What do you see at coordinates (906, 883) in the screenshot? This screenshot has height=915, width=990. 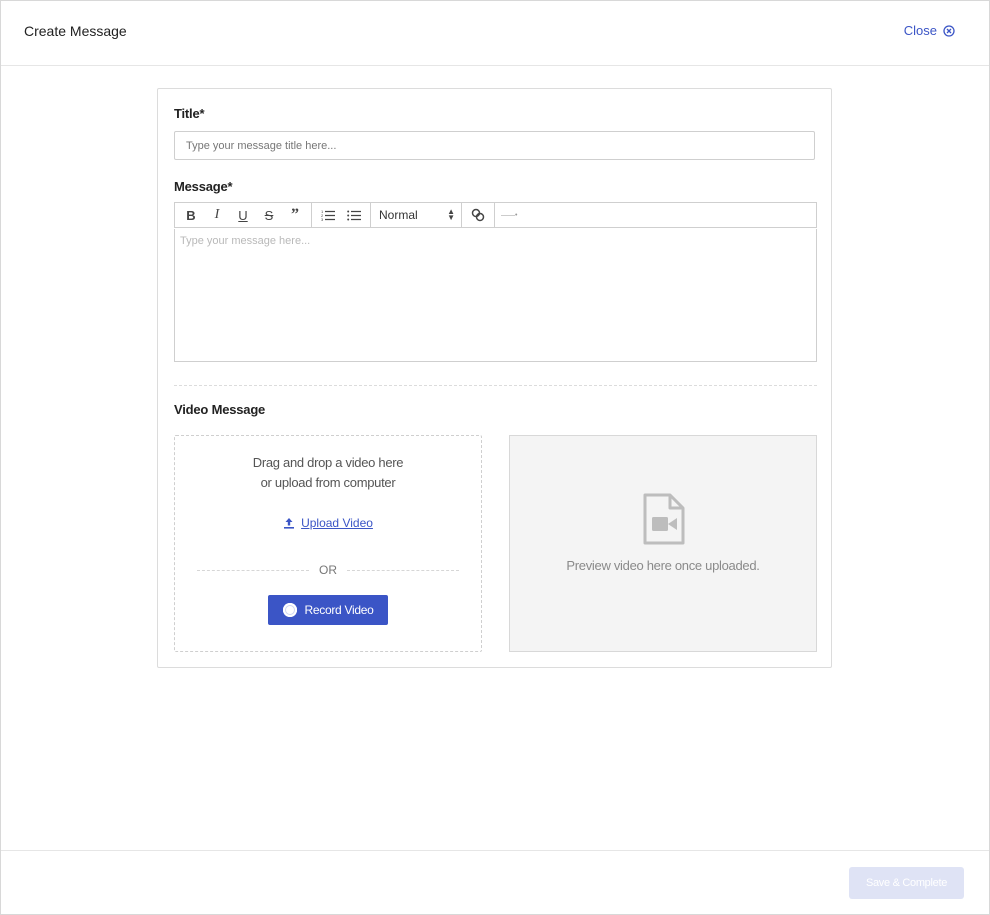 I see `save-complete-button: Save & Complete` at bounding box center [906, 883].